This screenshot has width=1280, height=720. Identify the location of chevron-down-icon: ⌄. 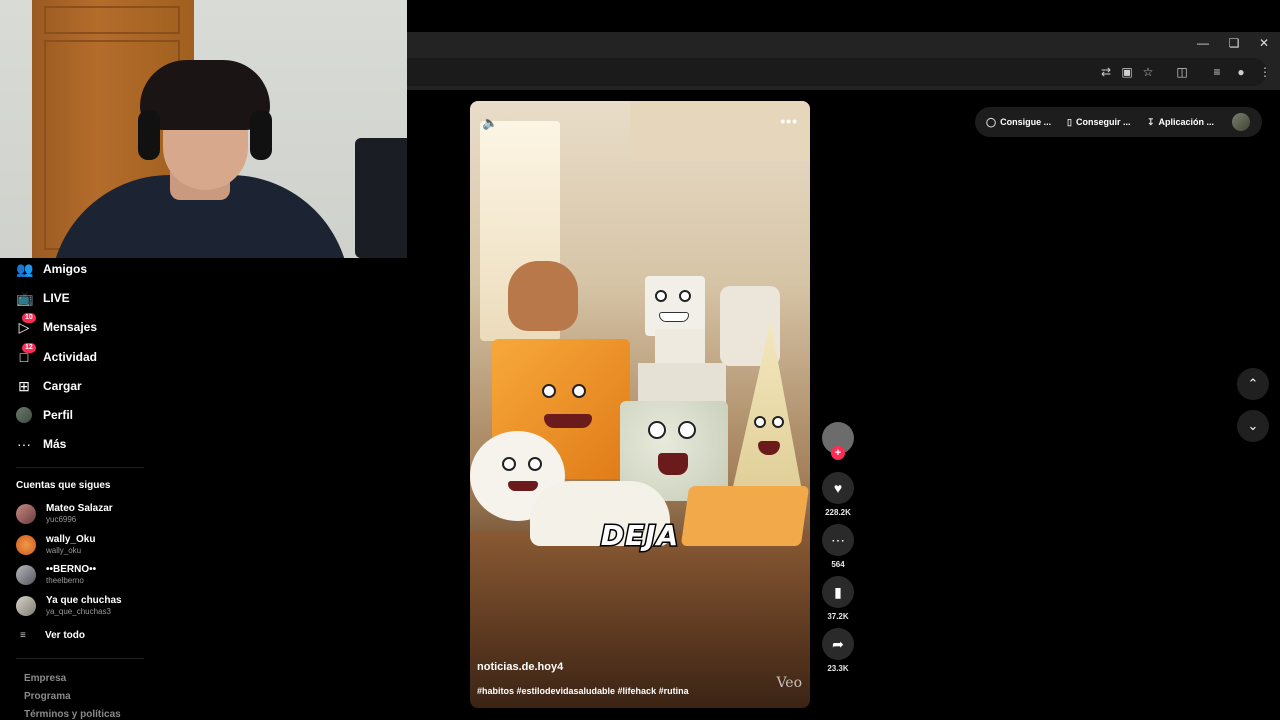
(1253, 425).